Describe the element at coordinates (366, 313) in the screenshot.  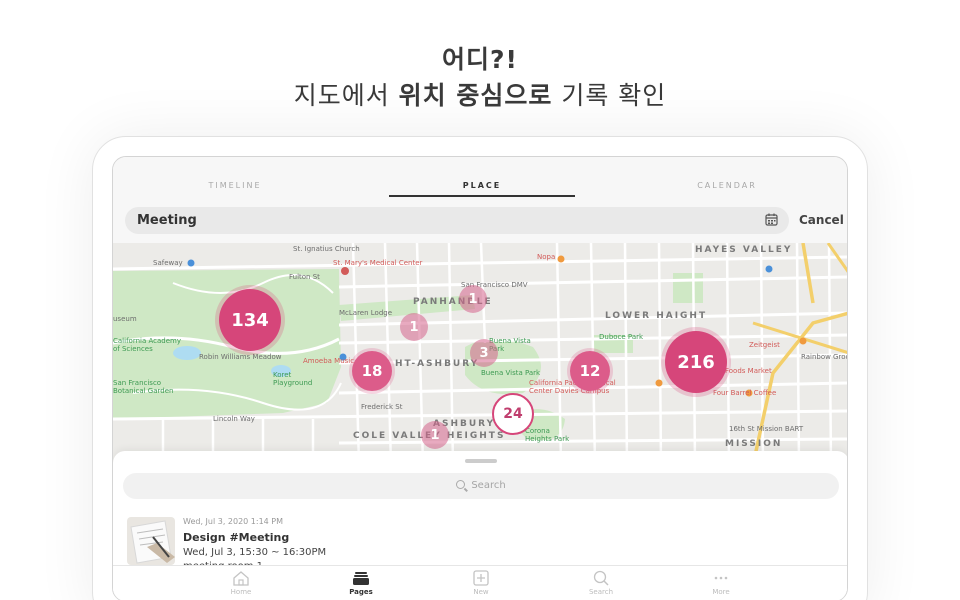
I see `map-label: McLaren Lodge` at that location.